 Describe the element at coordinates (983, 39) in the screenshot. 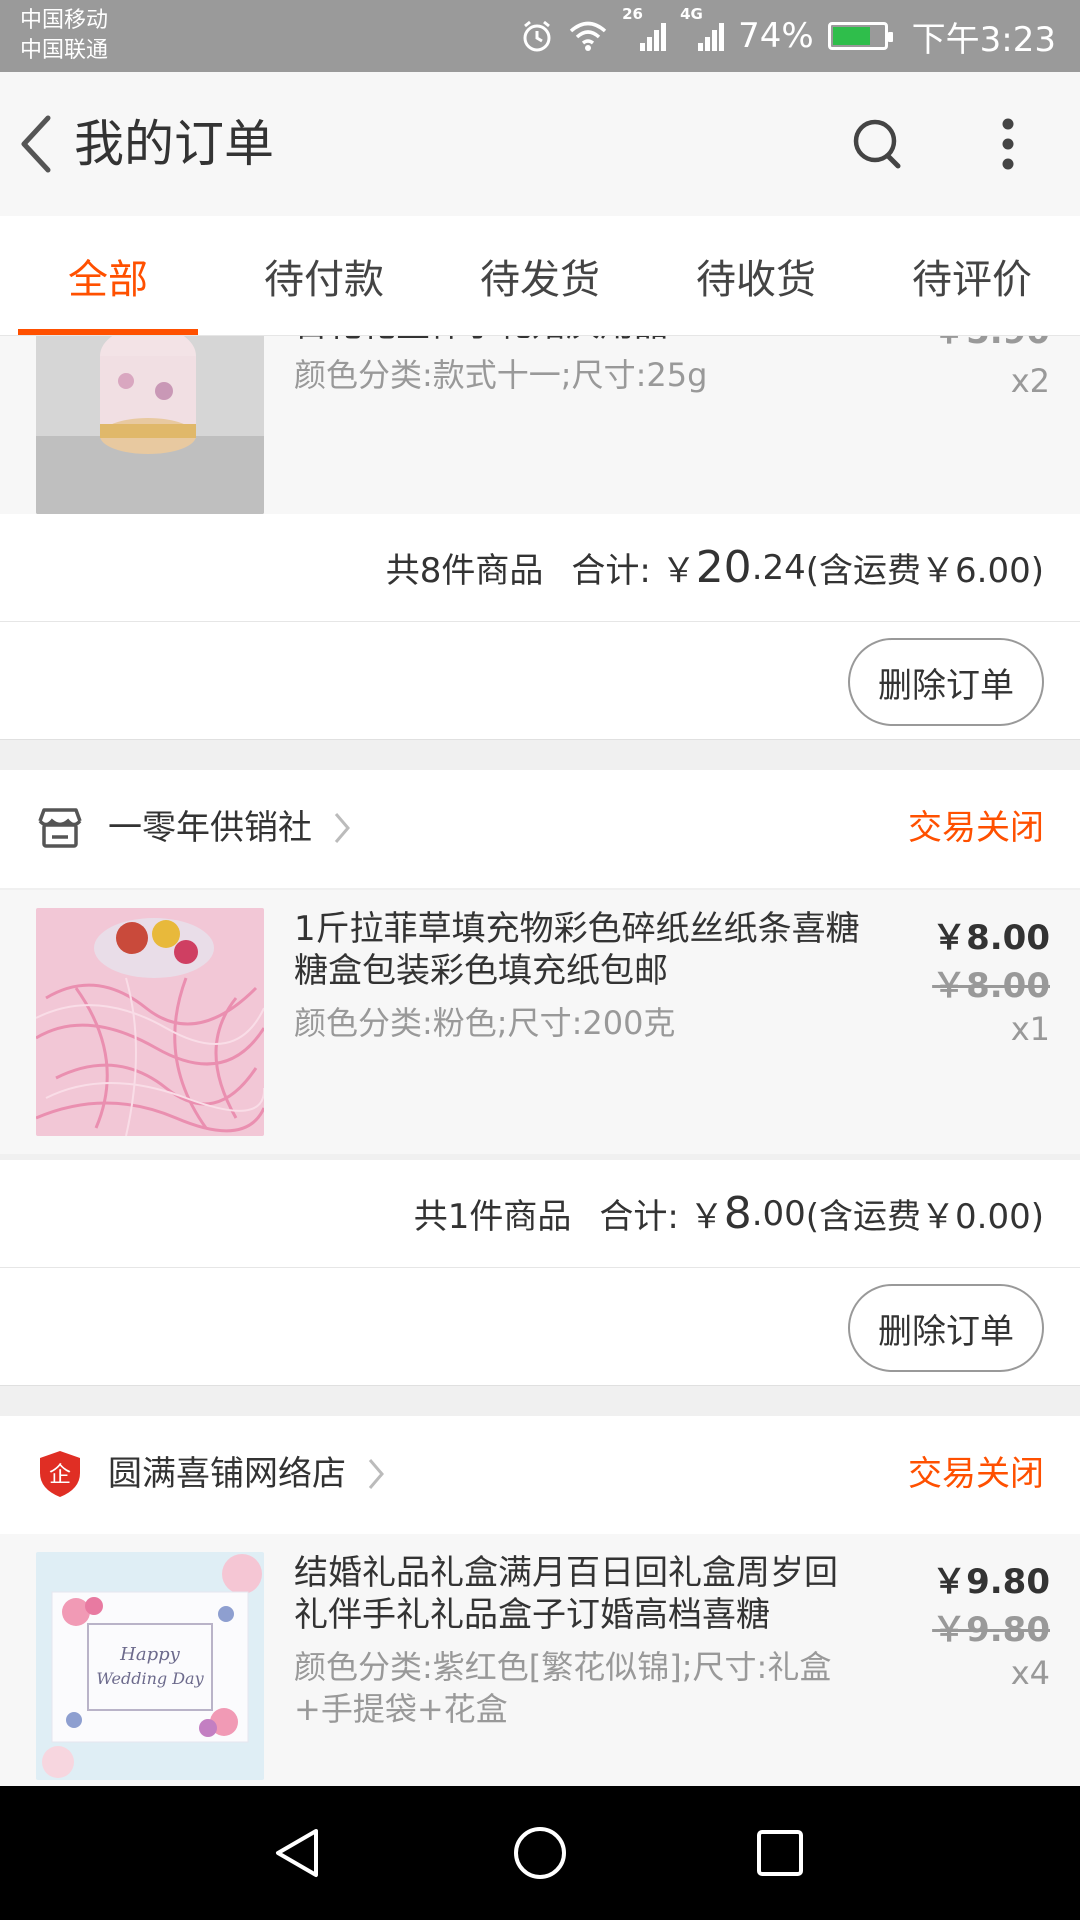

I see `clock: 下午3:23` at that location.